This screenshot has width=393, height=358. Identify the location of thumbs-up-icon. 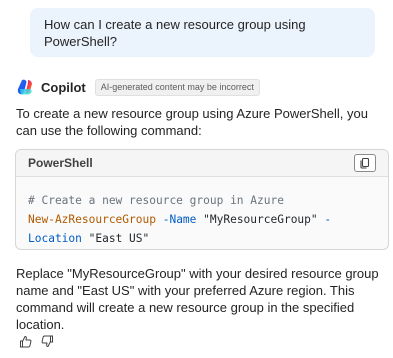
(25, 341).